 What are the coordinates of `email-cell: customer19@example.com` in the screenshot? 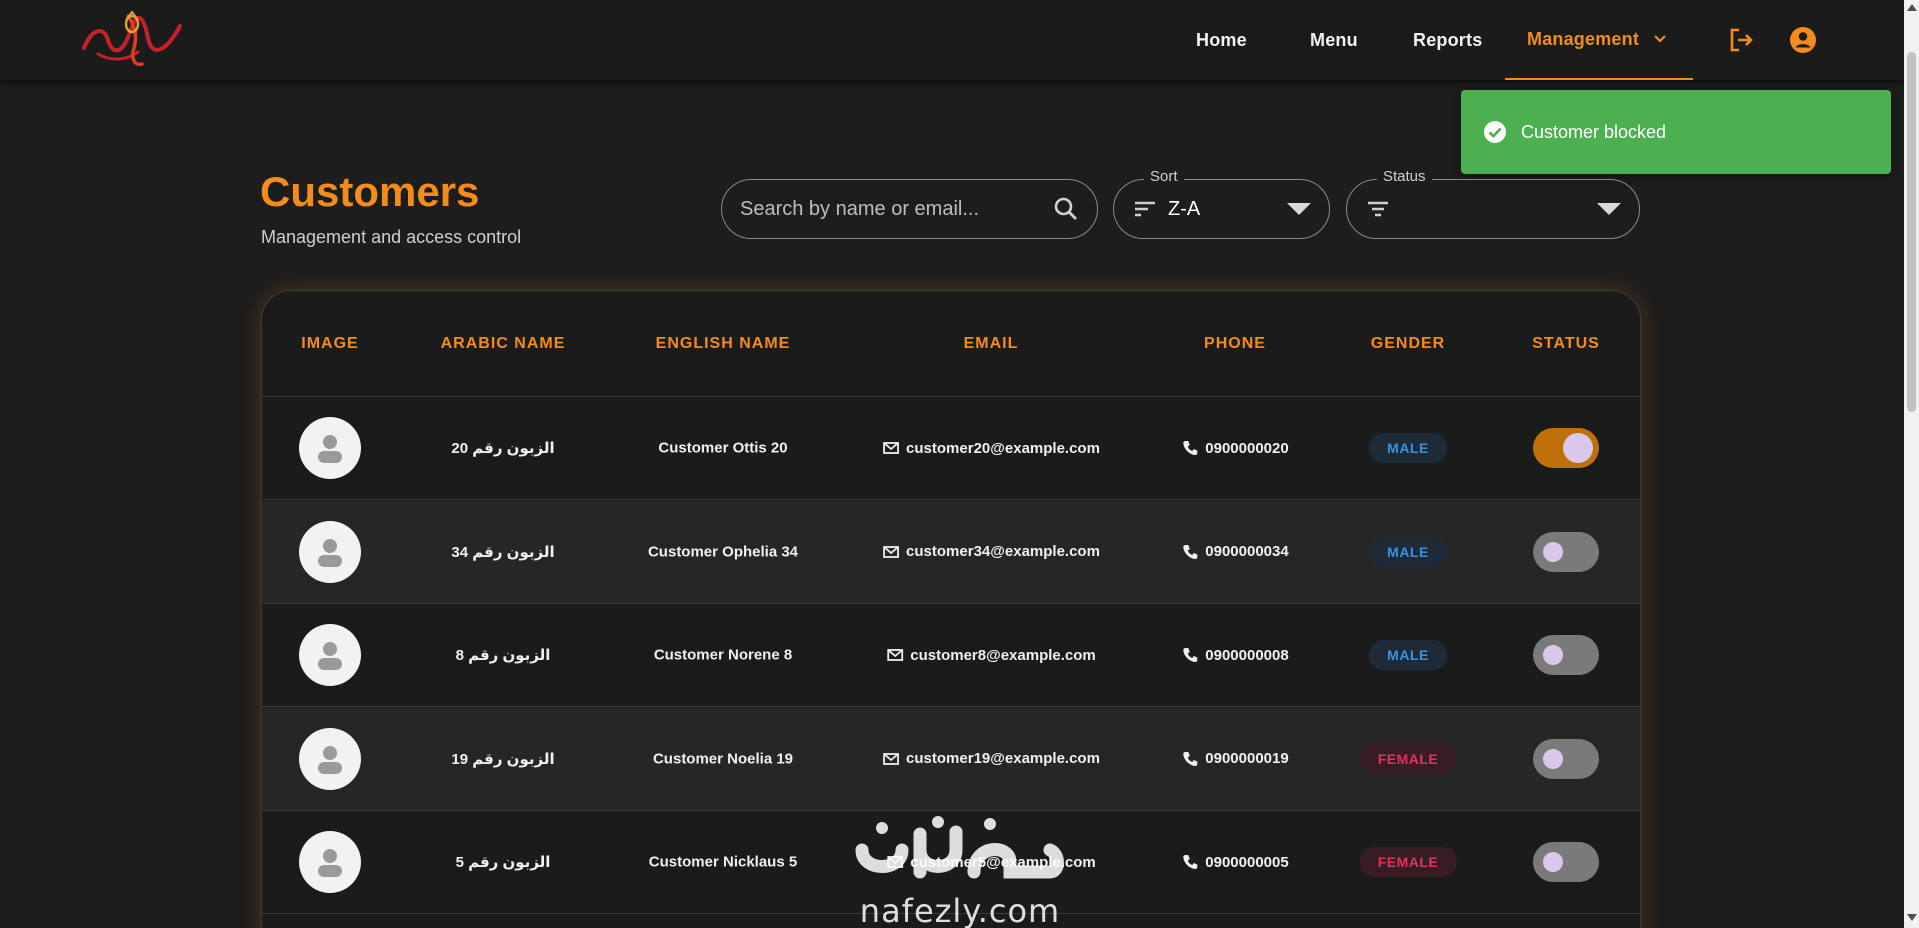 It's located at (991, 759).